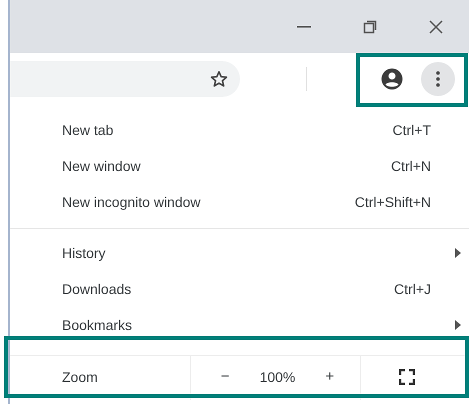 The height and width of the screenshot is (404, 469). Describe the element at coordinates (304, 27) in the screenshot. I see `minimize-icon` at that location.